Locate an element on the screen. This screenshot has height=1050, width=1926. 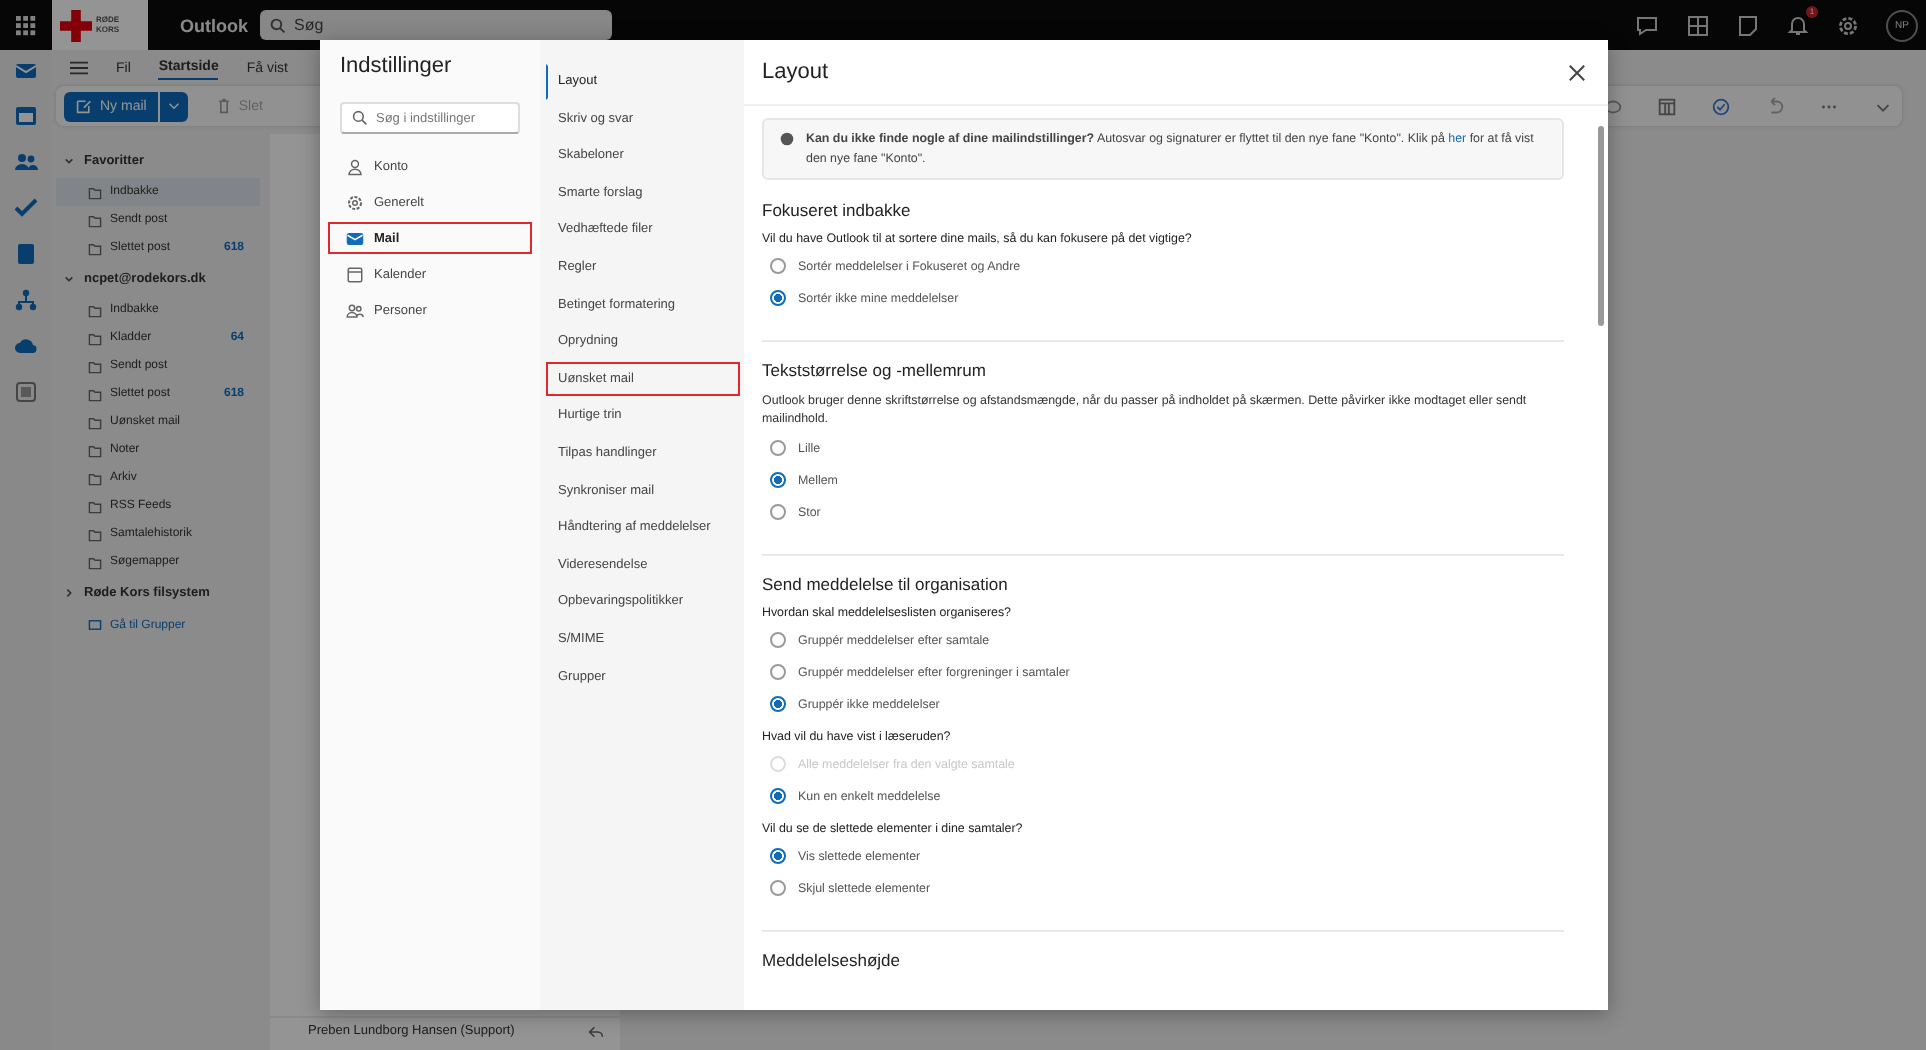
app-name: Outlook is located at coordinates (215, 25).